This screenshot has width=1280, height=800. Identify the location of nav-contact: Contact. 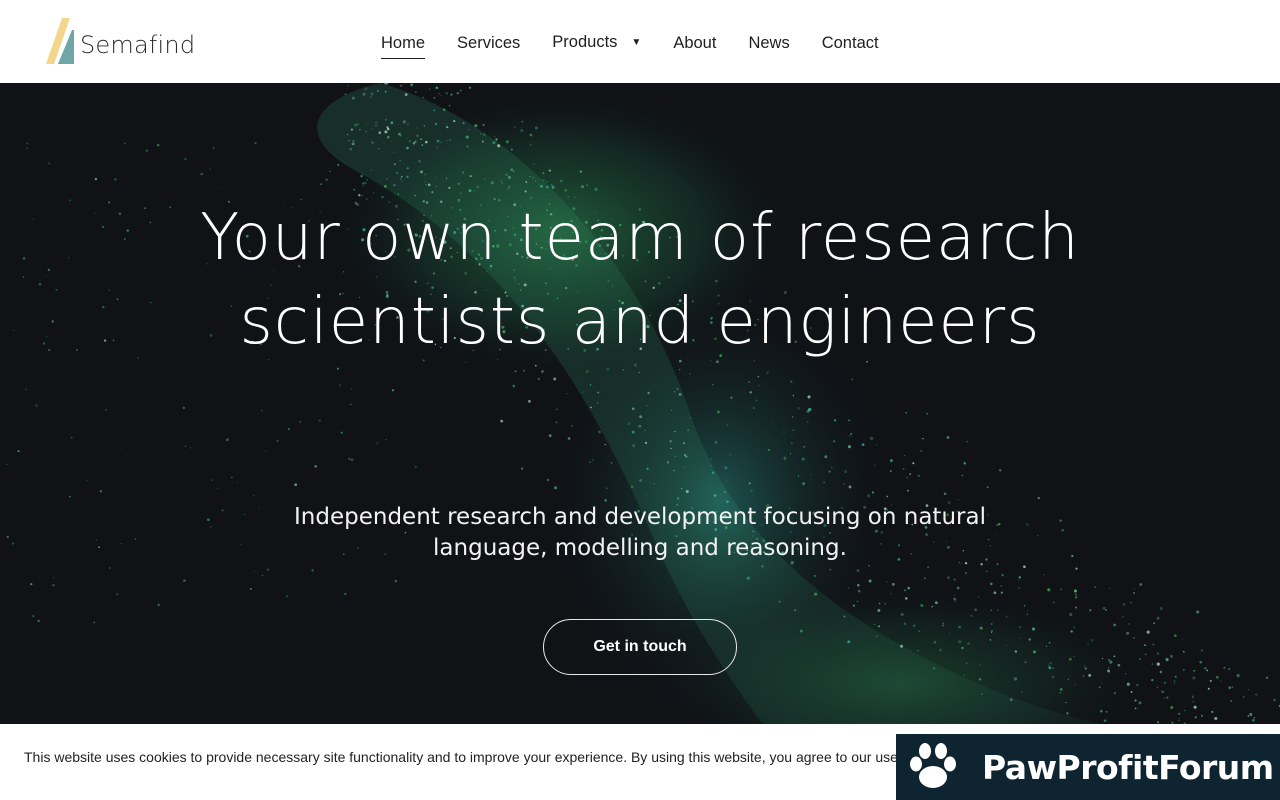
(850, 43).